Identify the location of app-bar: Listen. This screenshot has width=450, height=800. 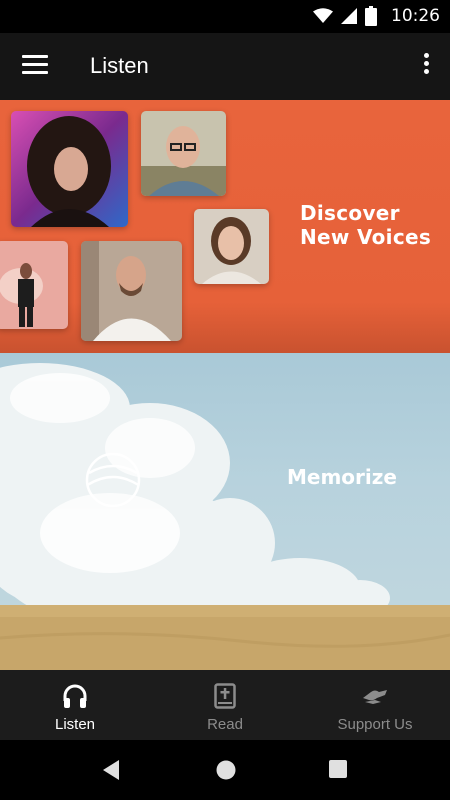
(225, 66).